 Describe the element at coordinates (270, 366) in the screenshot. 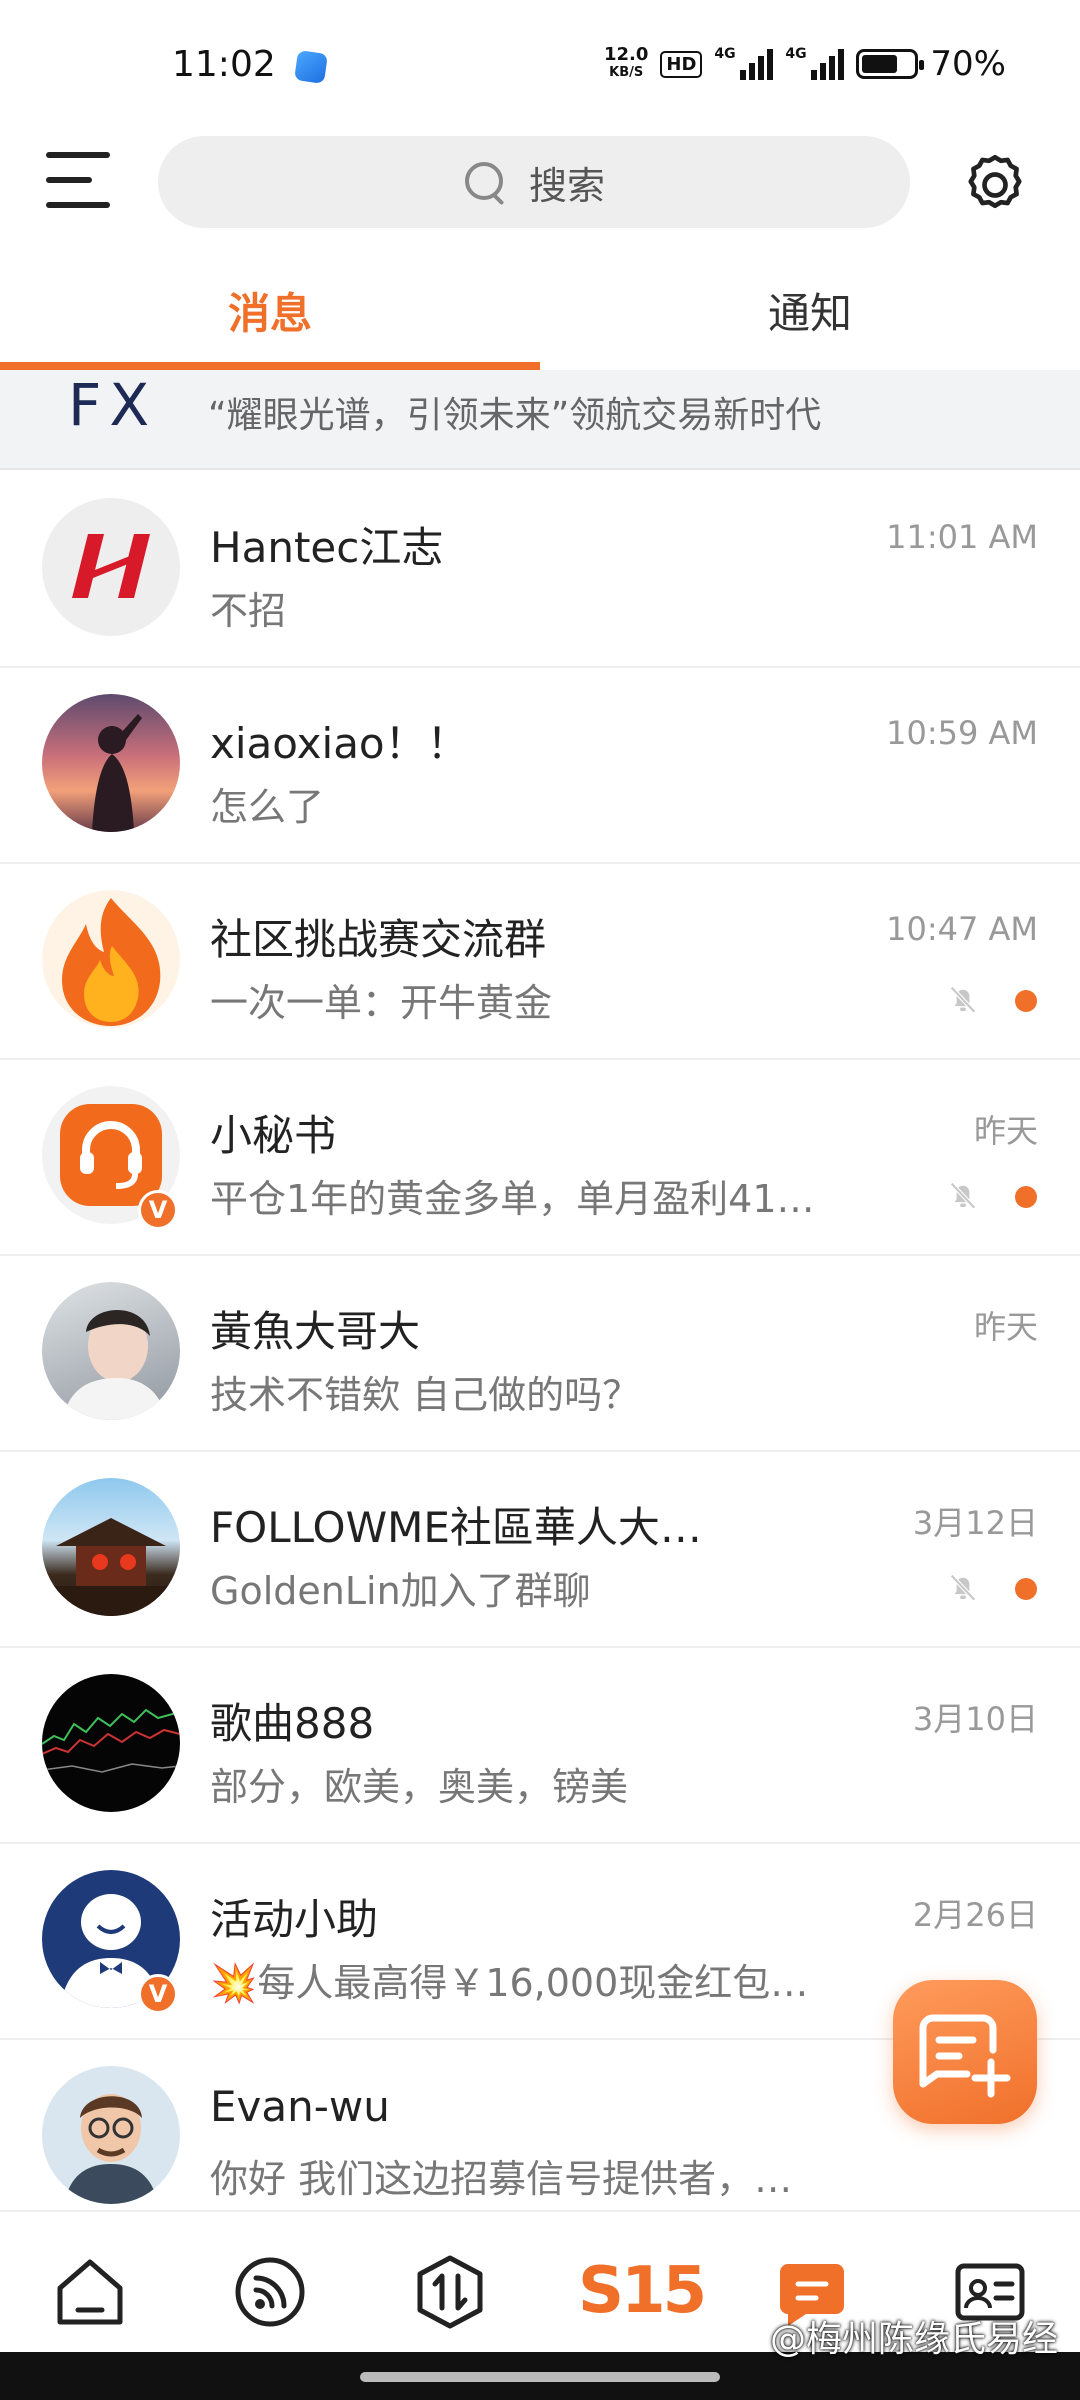

I see `active-tab-indicator` at that location.